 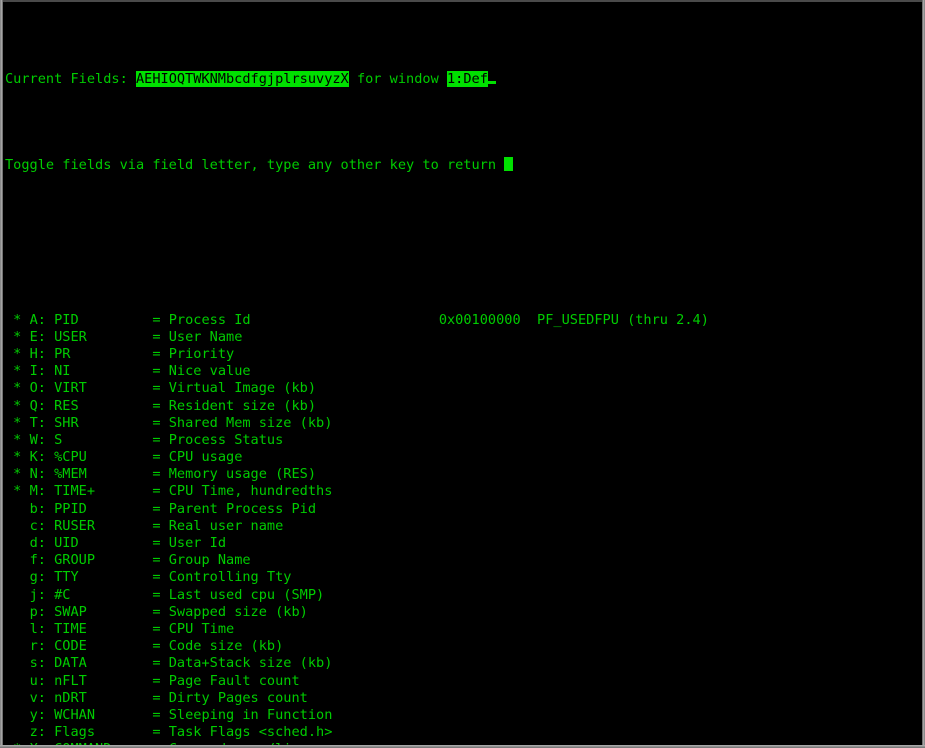 What do you see at coordinates (205, 336) in the screenshot?
I see `field-description: User Name` at bounding box center [205, 336].